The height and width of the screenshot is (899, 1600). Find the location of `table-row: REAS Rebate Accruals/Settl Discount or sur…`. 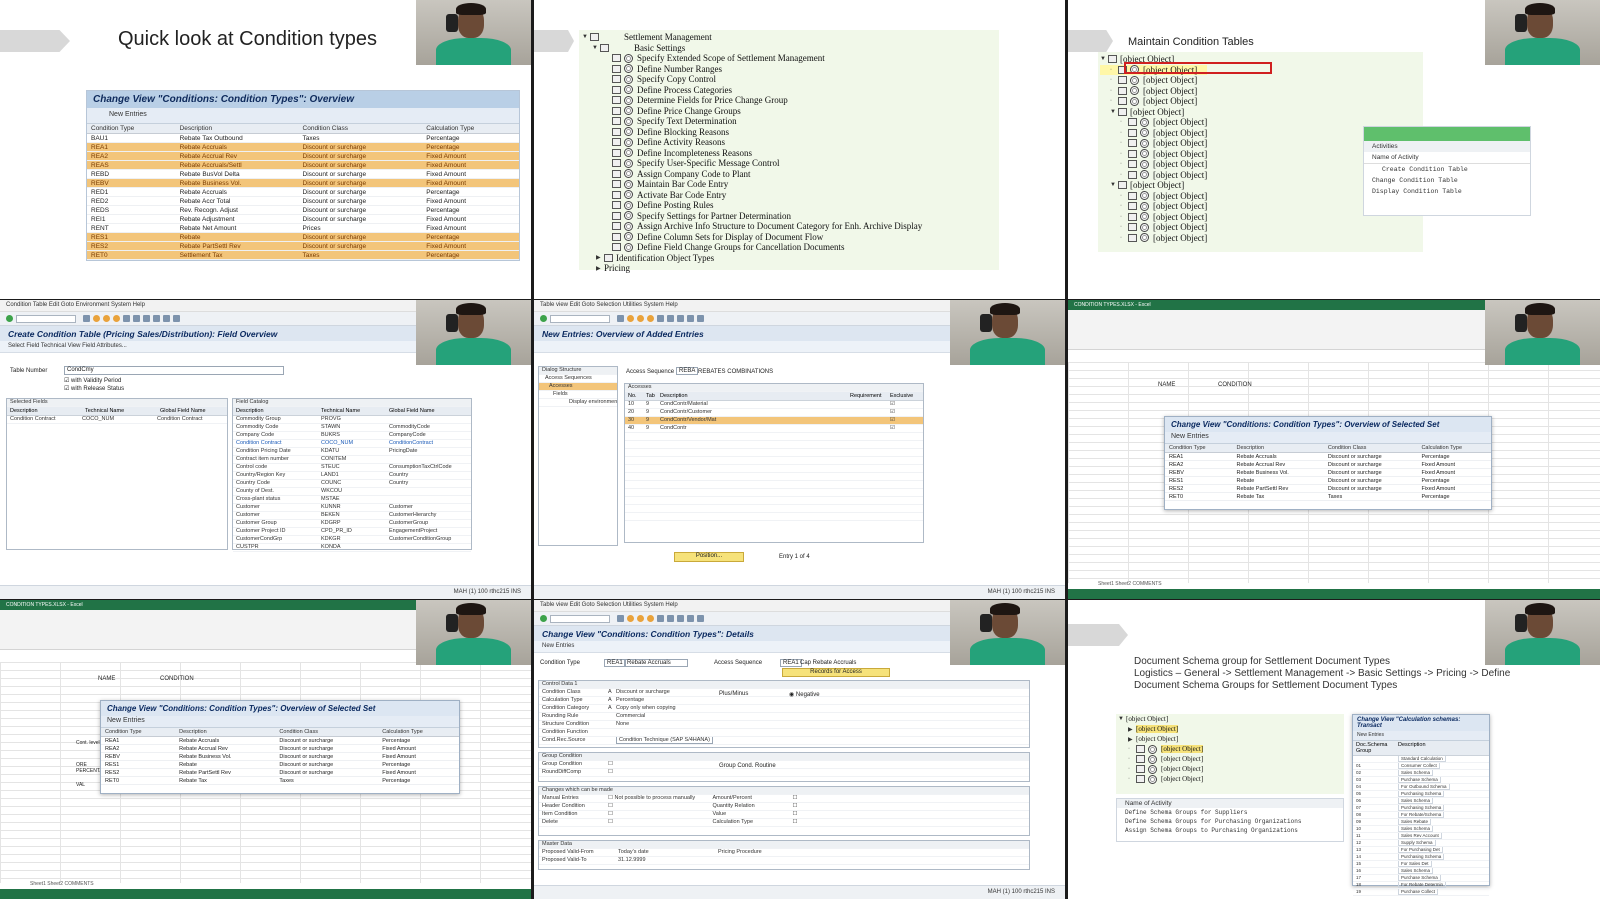

table-row: REAS Rebate Accruals/Settl Discount or sur… is located at coordinates (303, 165).